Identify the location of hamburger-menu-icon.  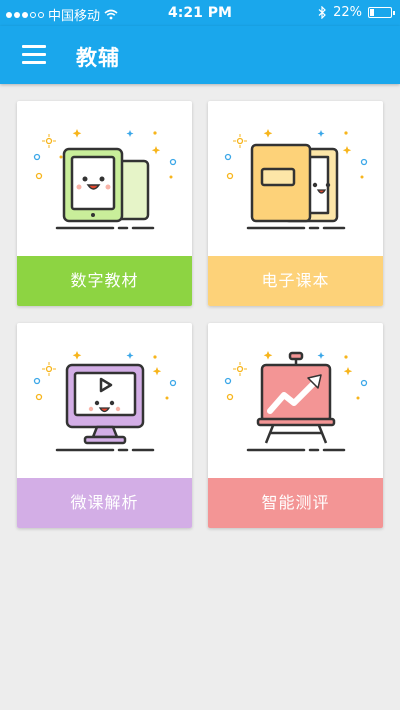
(34, 55).